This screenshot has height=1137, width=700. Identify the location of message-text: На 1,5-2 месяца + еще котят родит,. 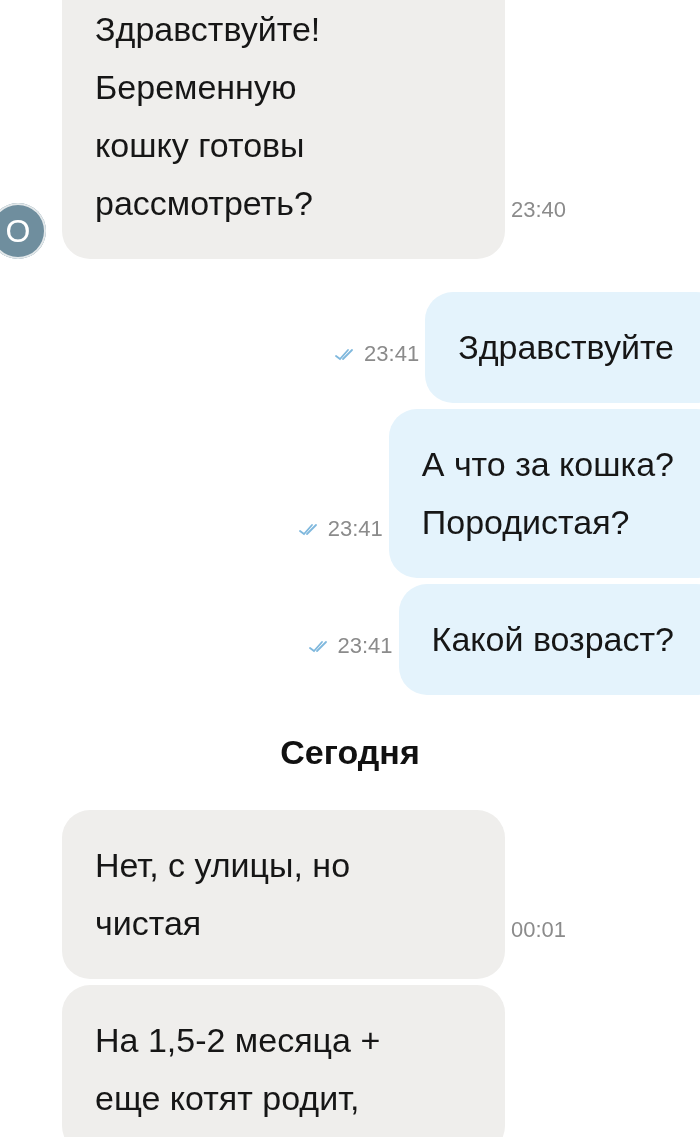
(238, 1069).